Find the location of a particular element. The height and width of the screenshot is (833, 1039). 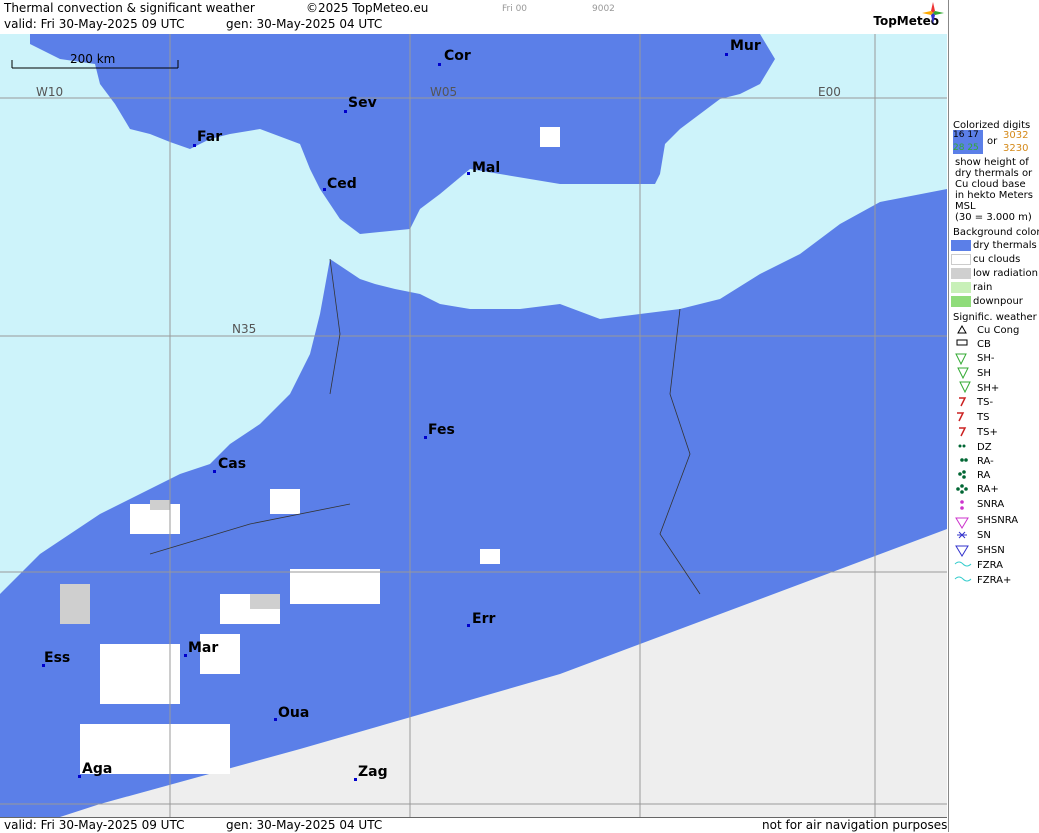

legend-wx-5: TS- is located at coordinates (985, 402).